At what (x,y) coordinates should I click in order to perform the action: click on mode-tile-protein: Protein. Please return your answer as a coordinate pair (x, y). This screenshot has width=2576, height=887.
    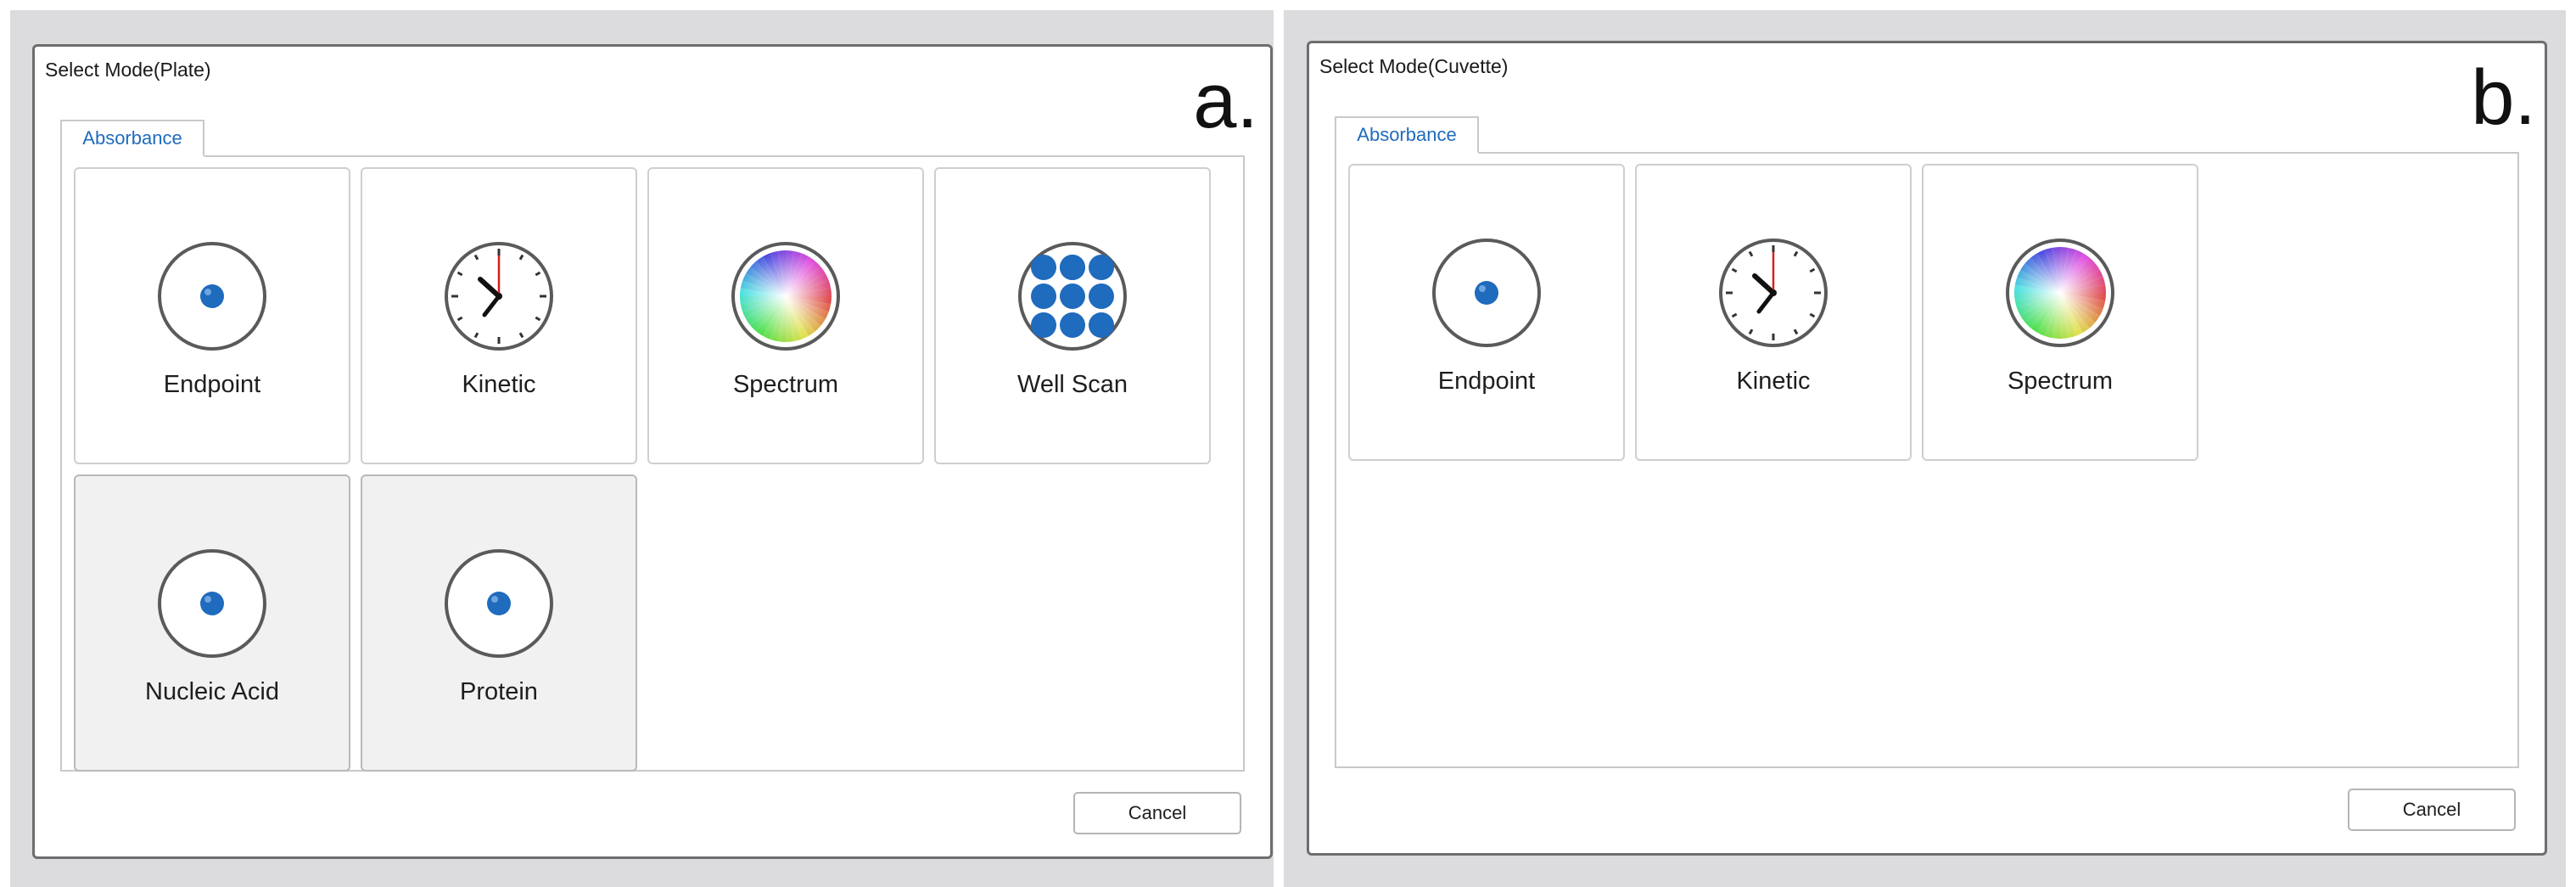
    Looking at the image, I should click on (499, 623).